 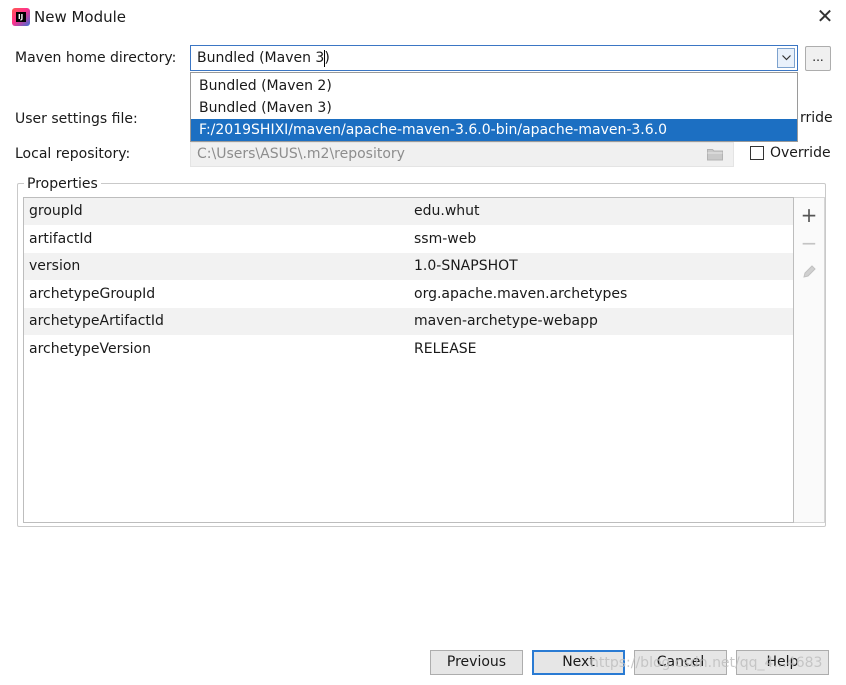 I want to click on edit-pencil-icon, so click(x=809, y=273).